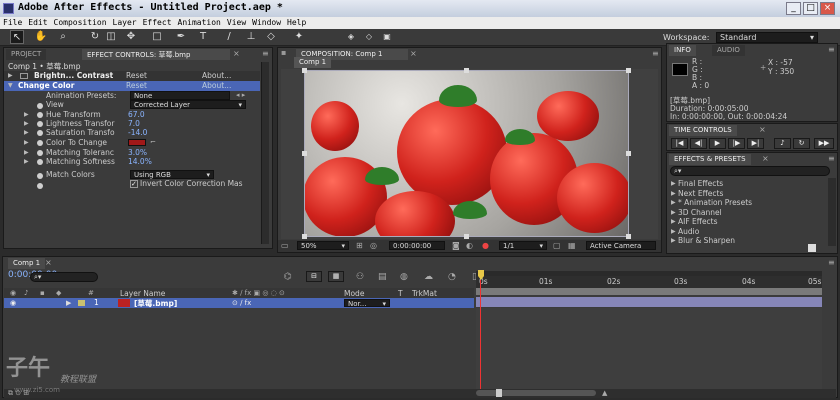 The height and width of the screenshot is (400, 840). What do you see at coordinates (199, 22) in the screenshot?
I see `menu-animation: Animation` at bounding box center [199, 22].